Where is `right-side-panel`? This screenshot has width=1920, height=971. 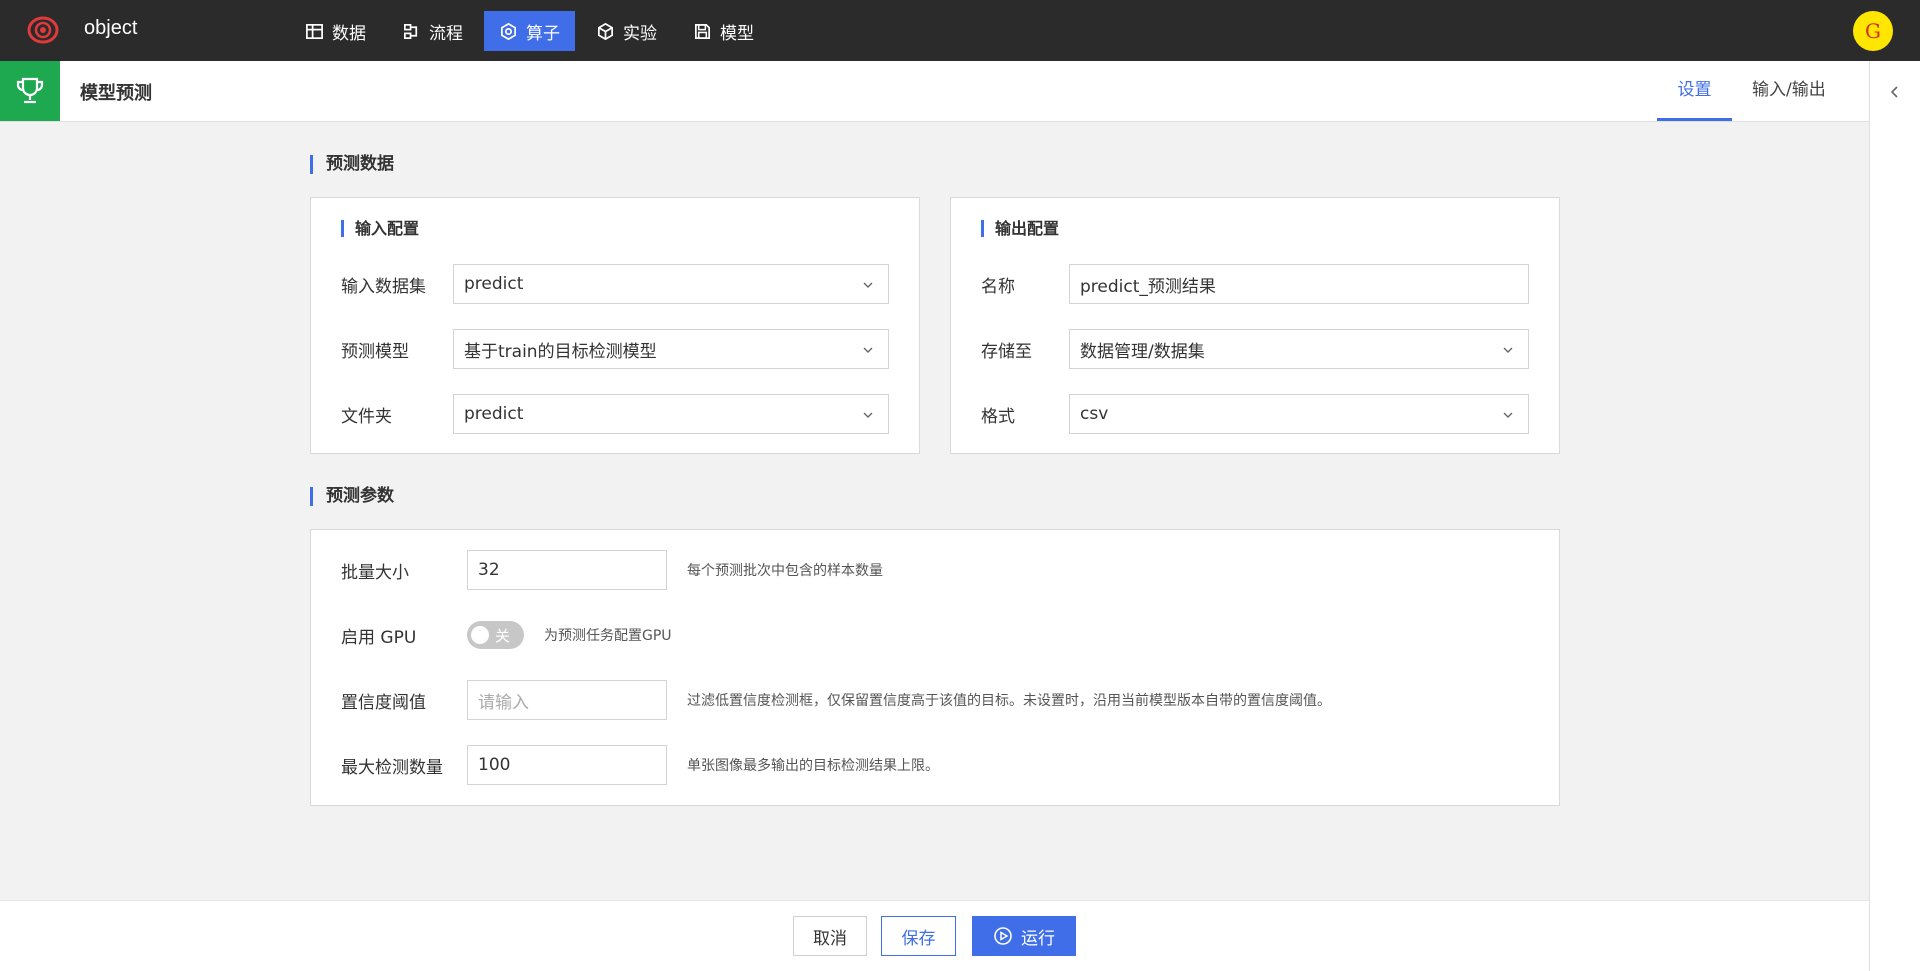
right-side-panel is located at coordinates (1894, 516).